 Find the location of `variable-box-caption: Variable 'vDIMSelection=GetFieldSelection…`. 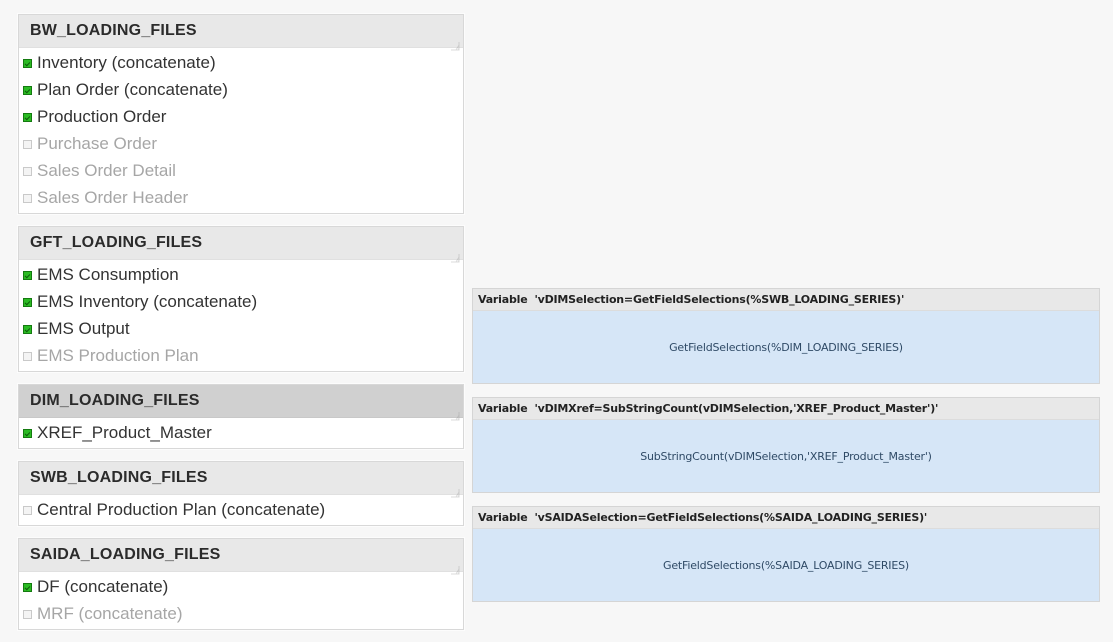

variable-box-caption: Variable 'vDIMSelection=GetFieldSelection… is located at coordinates (786, 300).